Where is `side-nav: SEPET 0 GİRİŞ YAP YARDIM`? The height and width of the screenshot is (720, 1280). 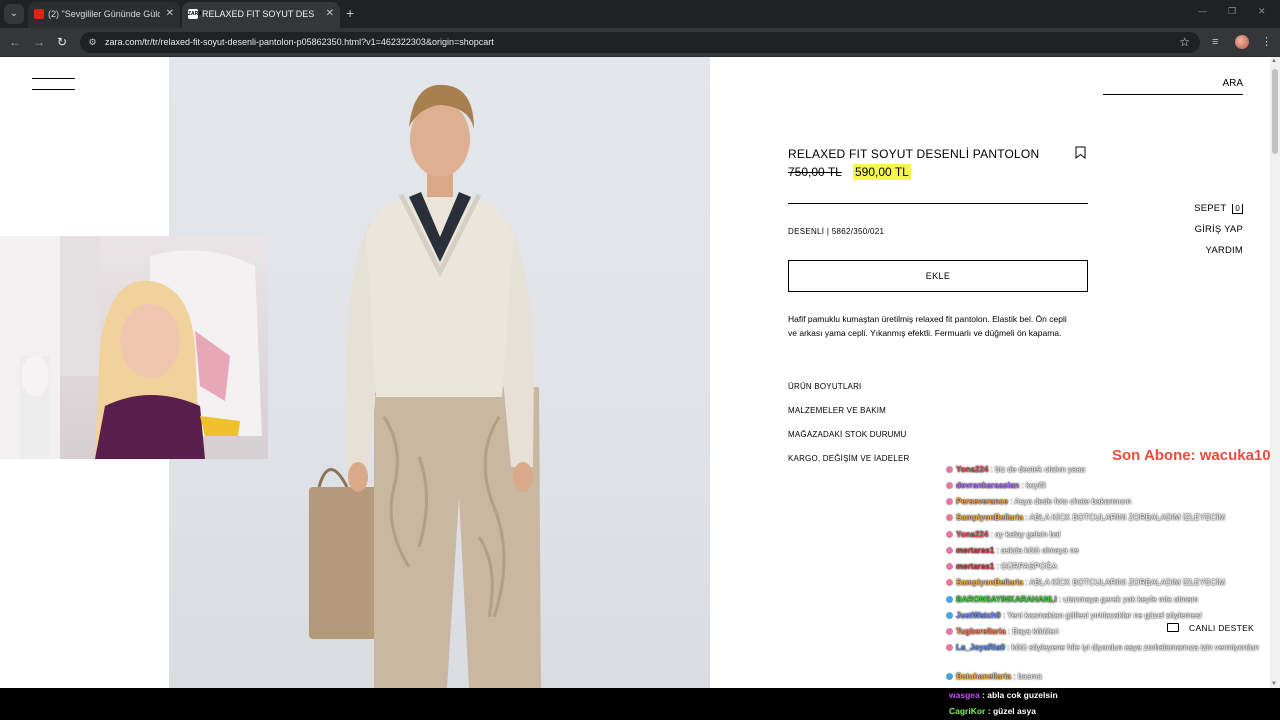
side-nav: SEPET 0 GİRİŞ YAP YARDIM is located at coordinates (1218, 229).